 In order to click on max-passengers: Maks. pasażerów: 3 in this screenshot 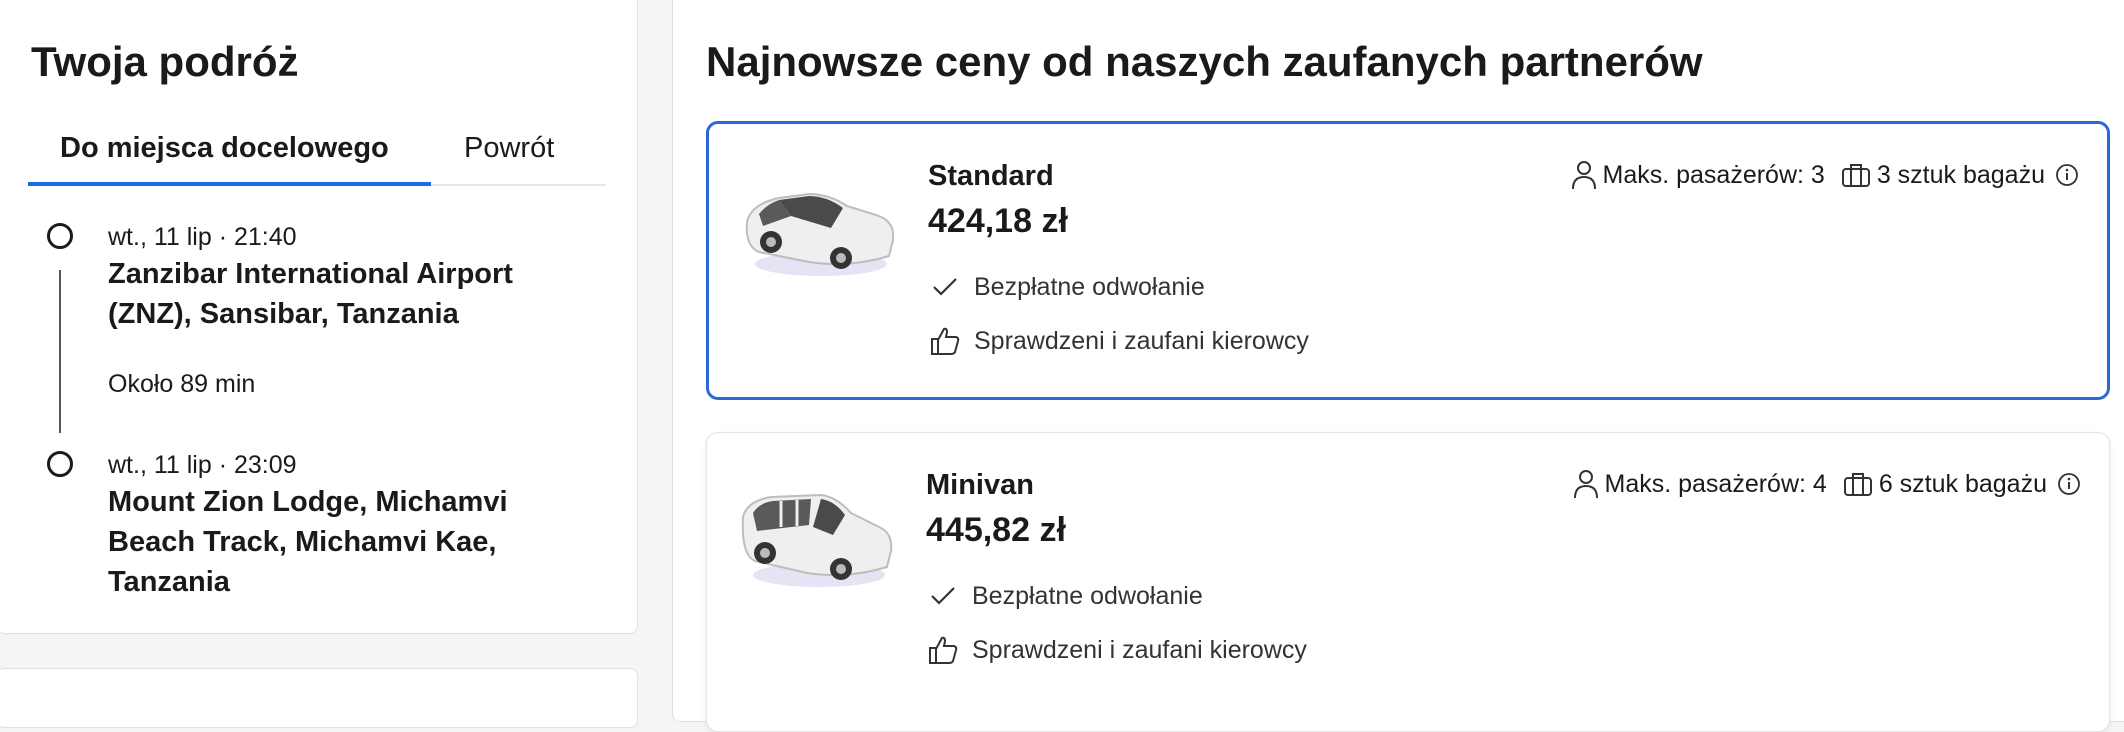, I will do `click(1713, 174)`.